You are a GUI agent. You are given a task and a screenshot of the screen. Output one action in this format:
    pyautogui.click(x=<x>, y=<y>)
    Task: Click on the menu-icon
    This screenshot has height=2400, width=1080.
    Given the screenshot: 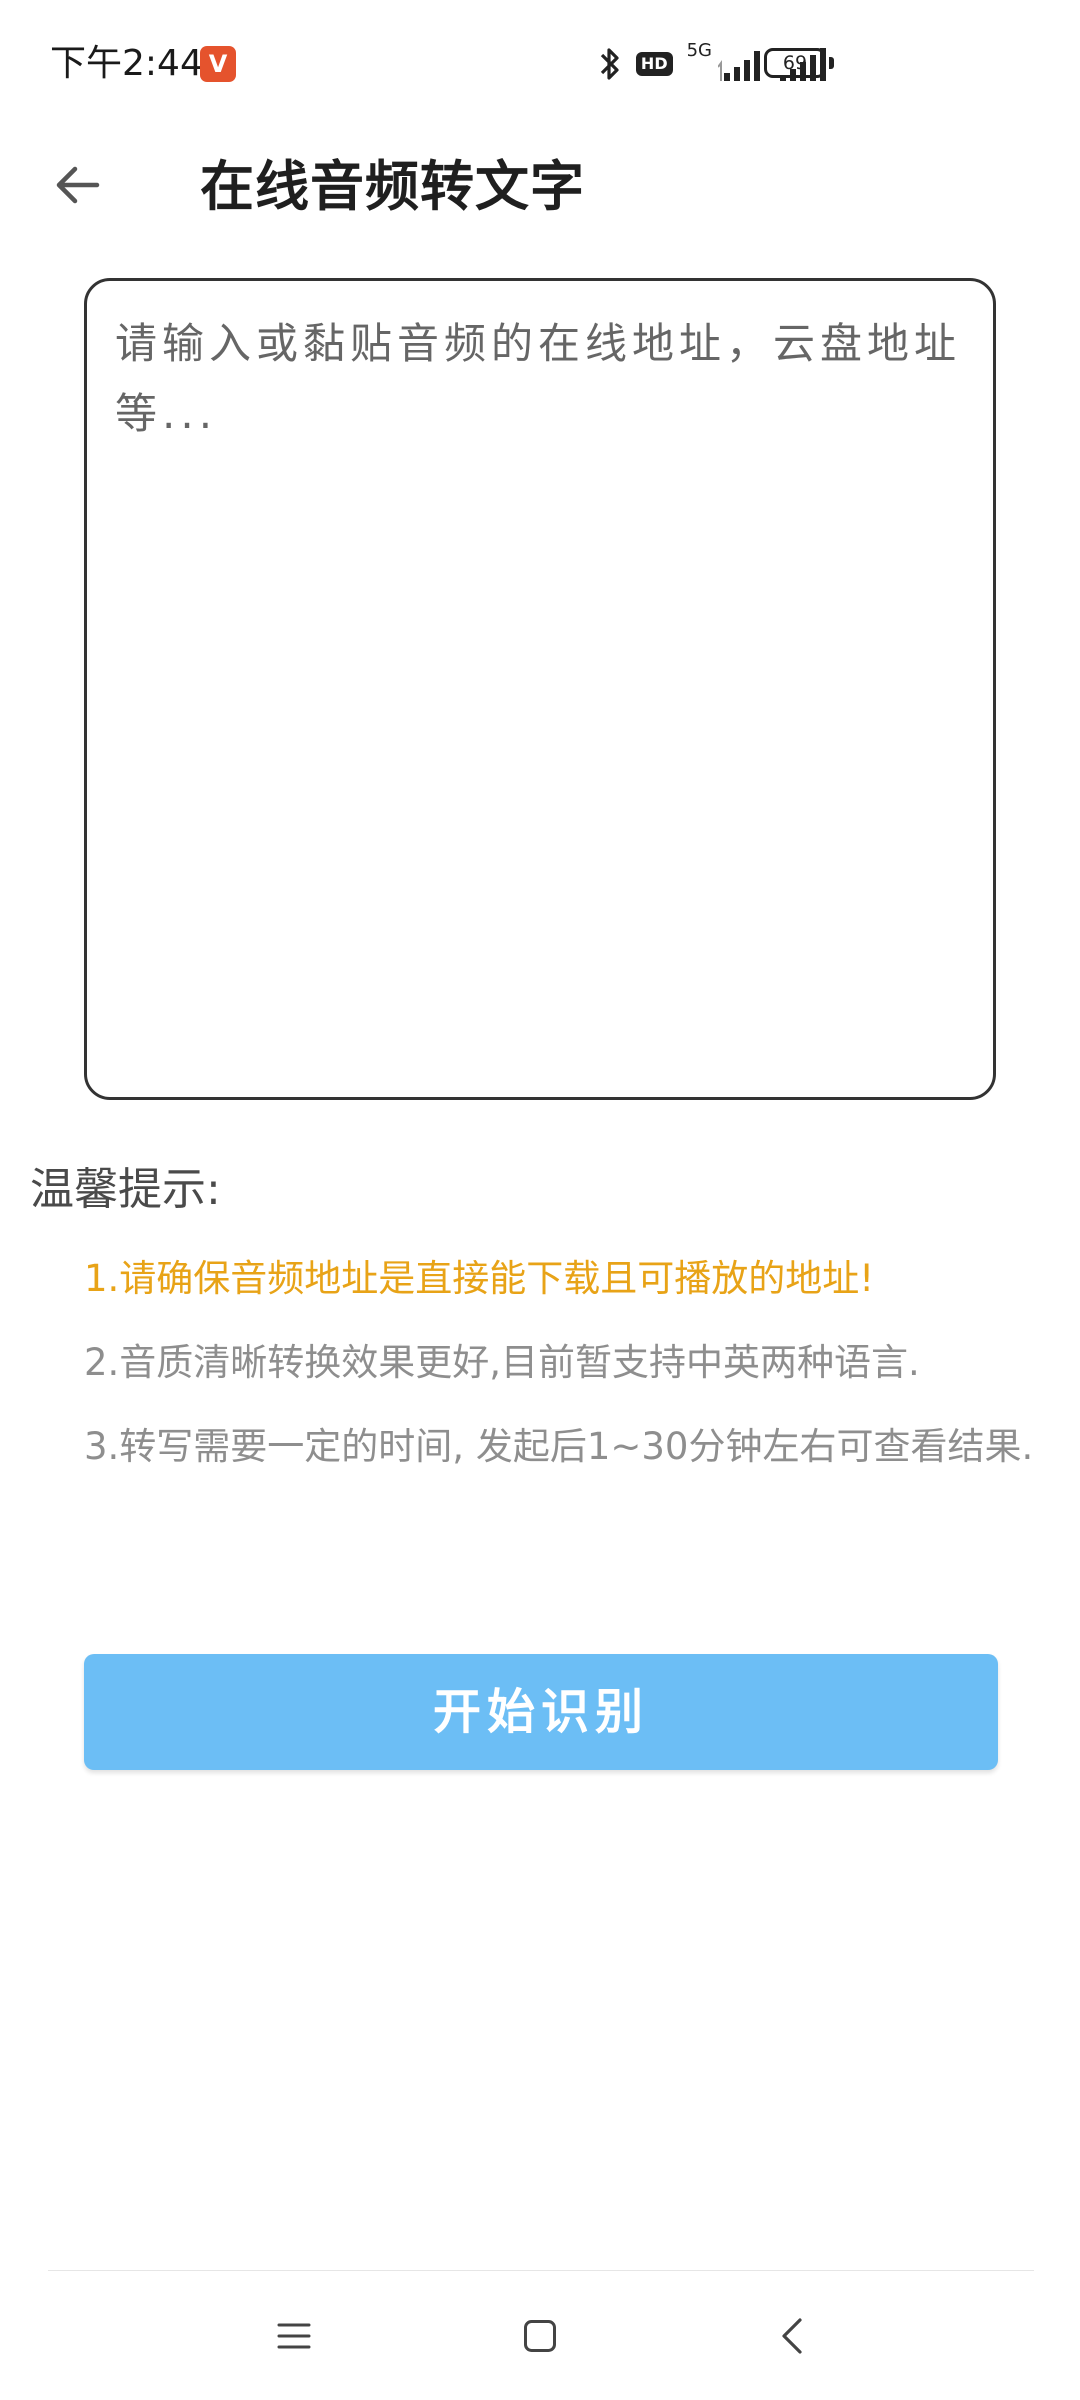 What is the action you would take?
    pyautogui.click(x=294, y=2336)
    